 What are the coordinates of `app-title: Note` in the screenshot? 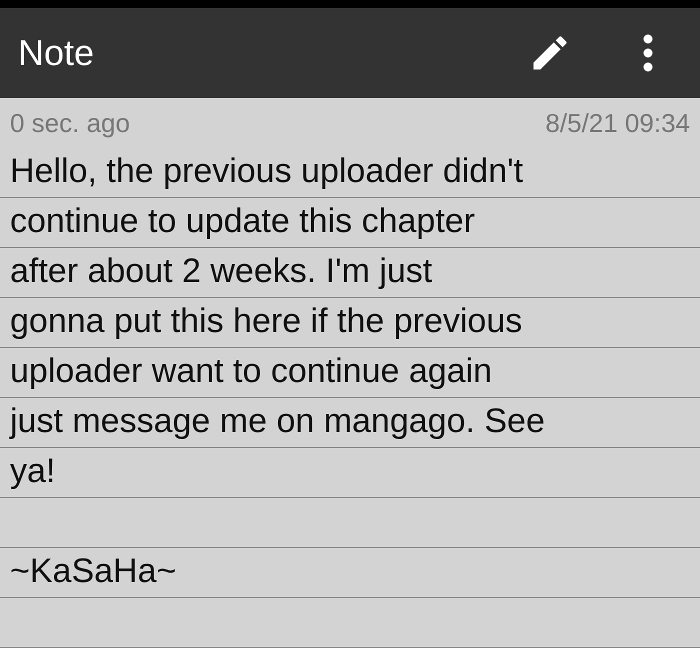 It's located at (57, 53).